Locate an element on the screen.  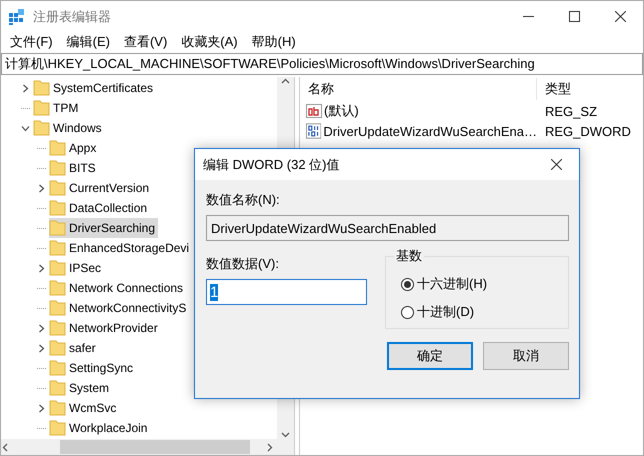
field-label: 数值数据(V): is located at coordinates (243, 264).